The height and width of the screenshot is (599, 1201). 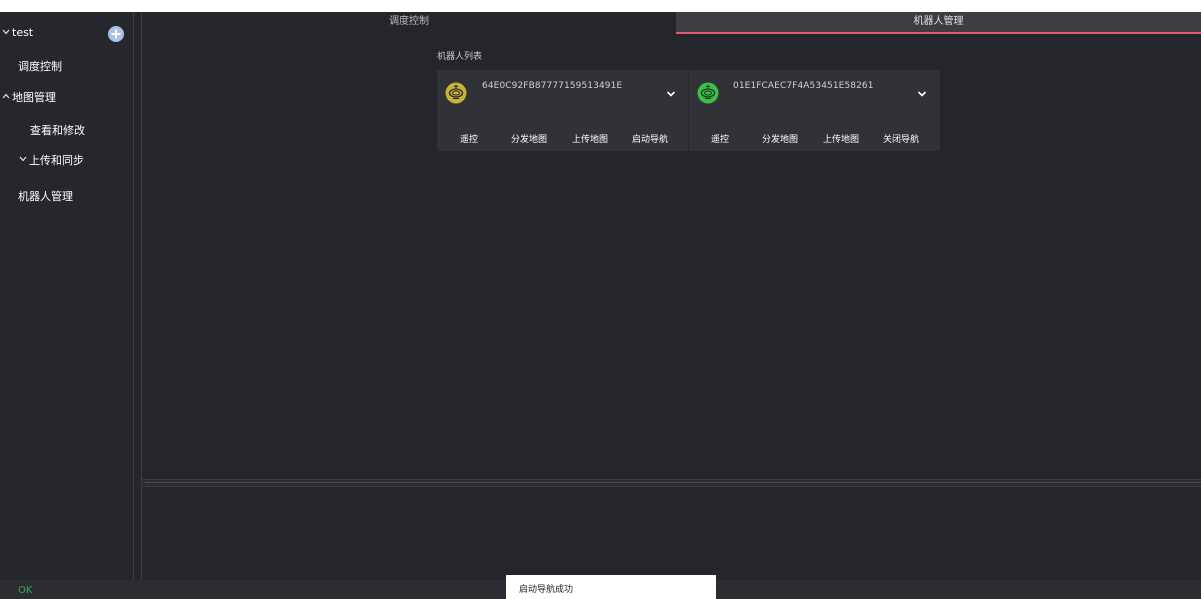 I want to click on tab-dispatch-control: 调度控制, so click(x=409, y=23).